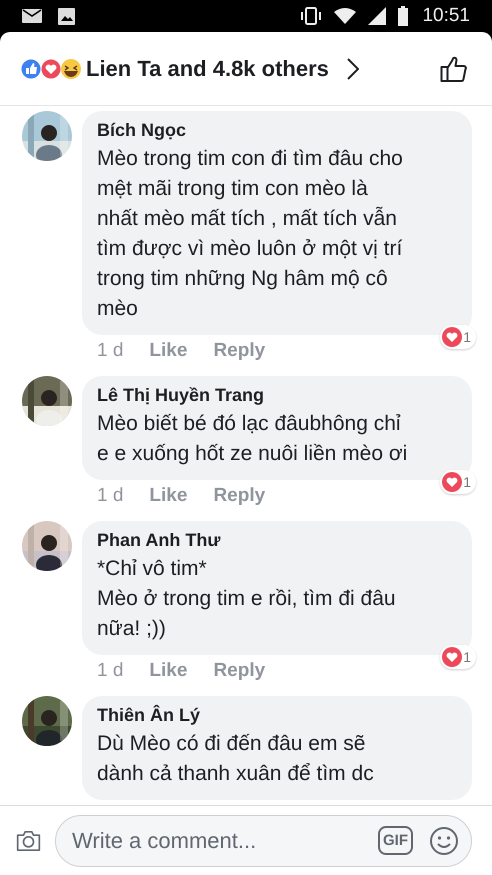  Describe the element at coordinates (277, 395) in the screenshot. I see `comment-author: Lê Thị Huyền Trang` at that location.